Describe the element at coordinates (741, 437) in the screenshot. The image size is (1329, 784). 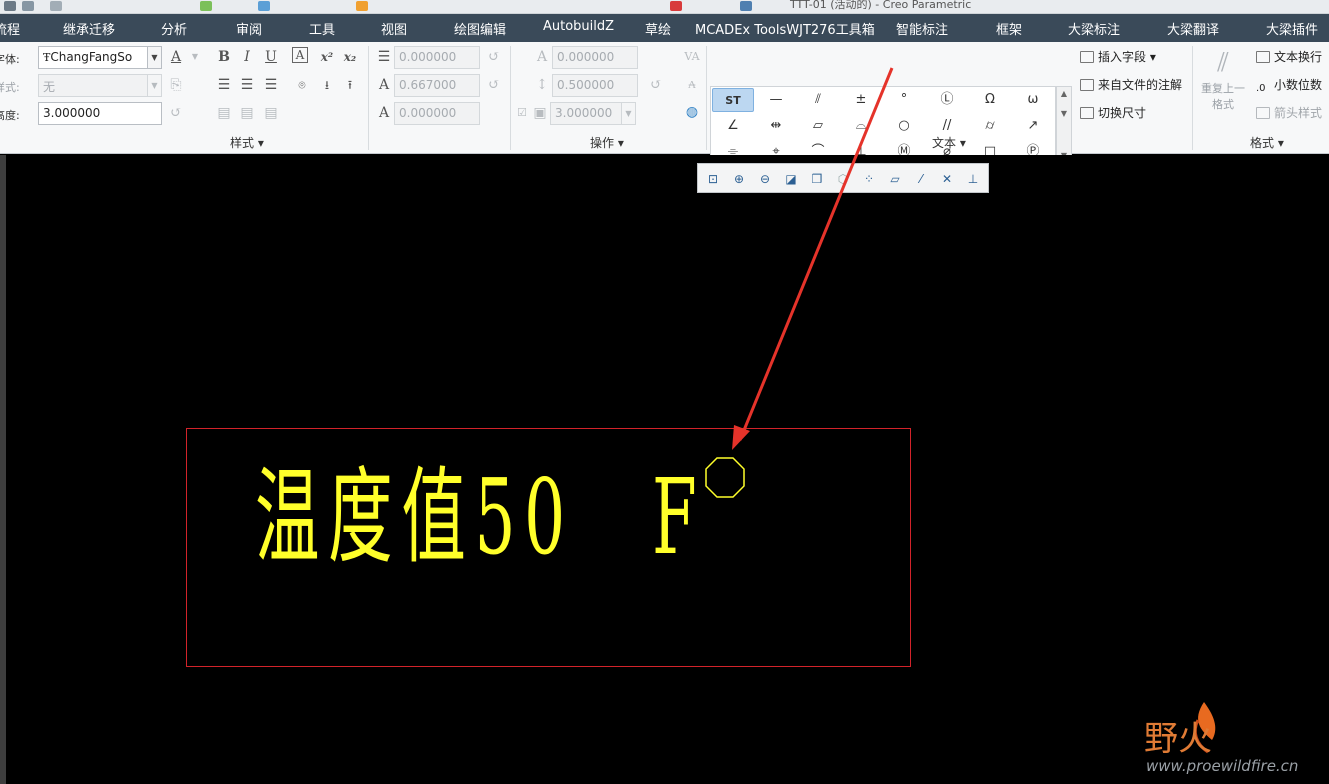
I see `arrow-head` at that location.